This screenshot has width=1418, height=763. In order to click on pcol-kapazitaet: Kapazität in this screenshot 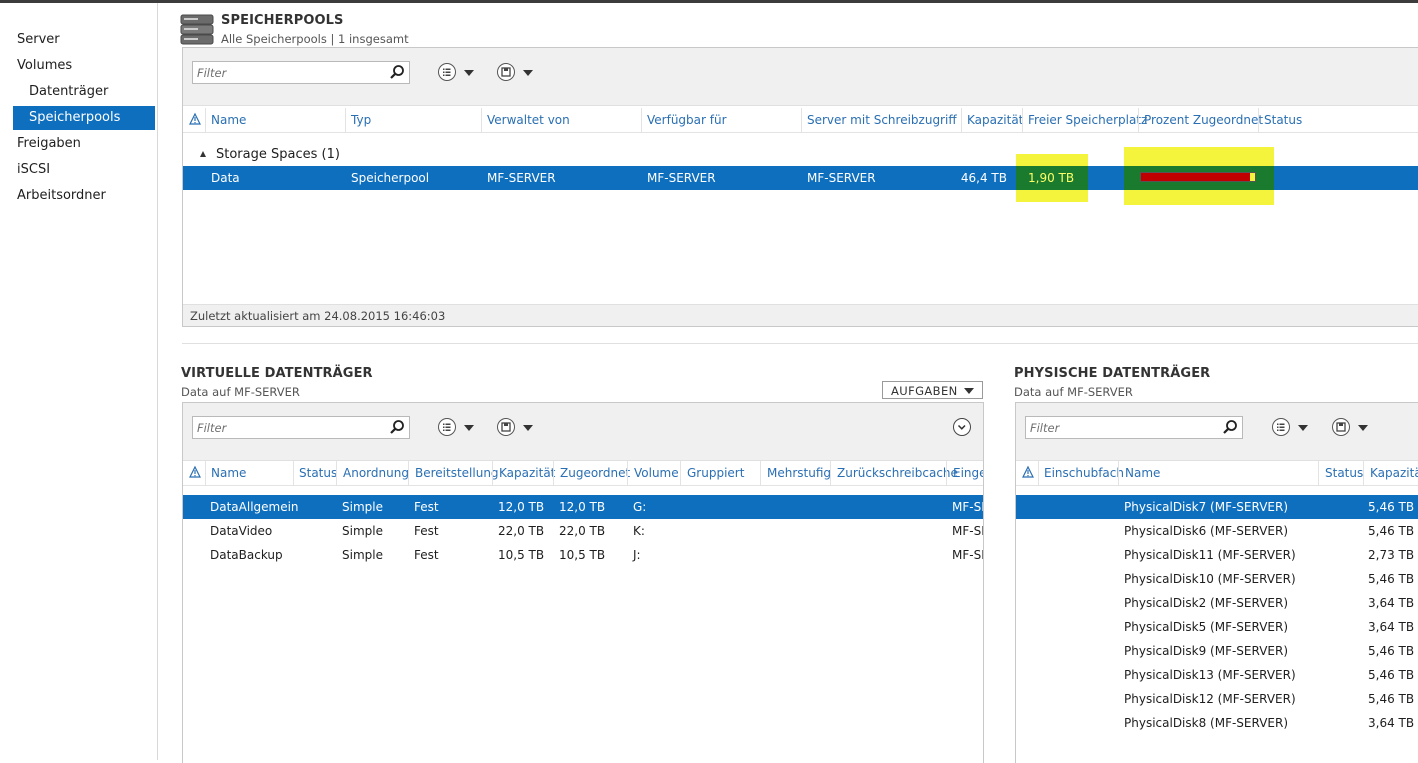, I will do `click(1394, 473)`.